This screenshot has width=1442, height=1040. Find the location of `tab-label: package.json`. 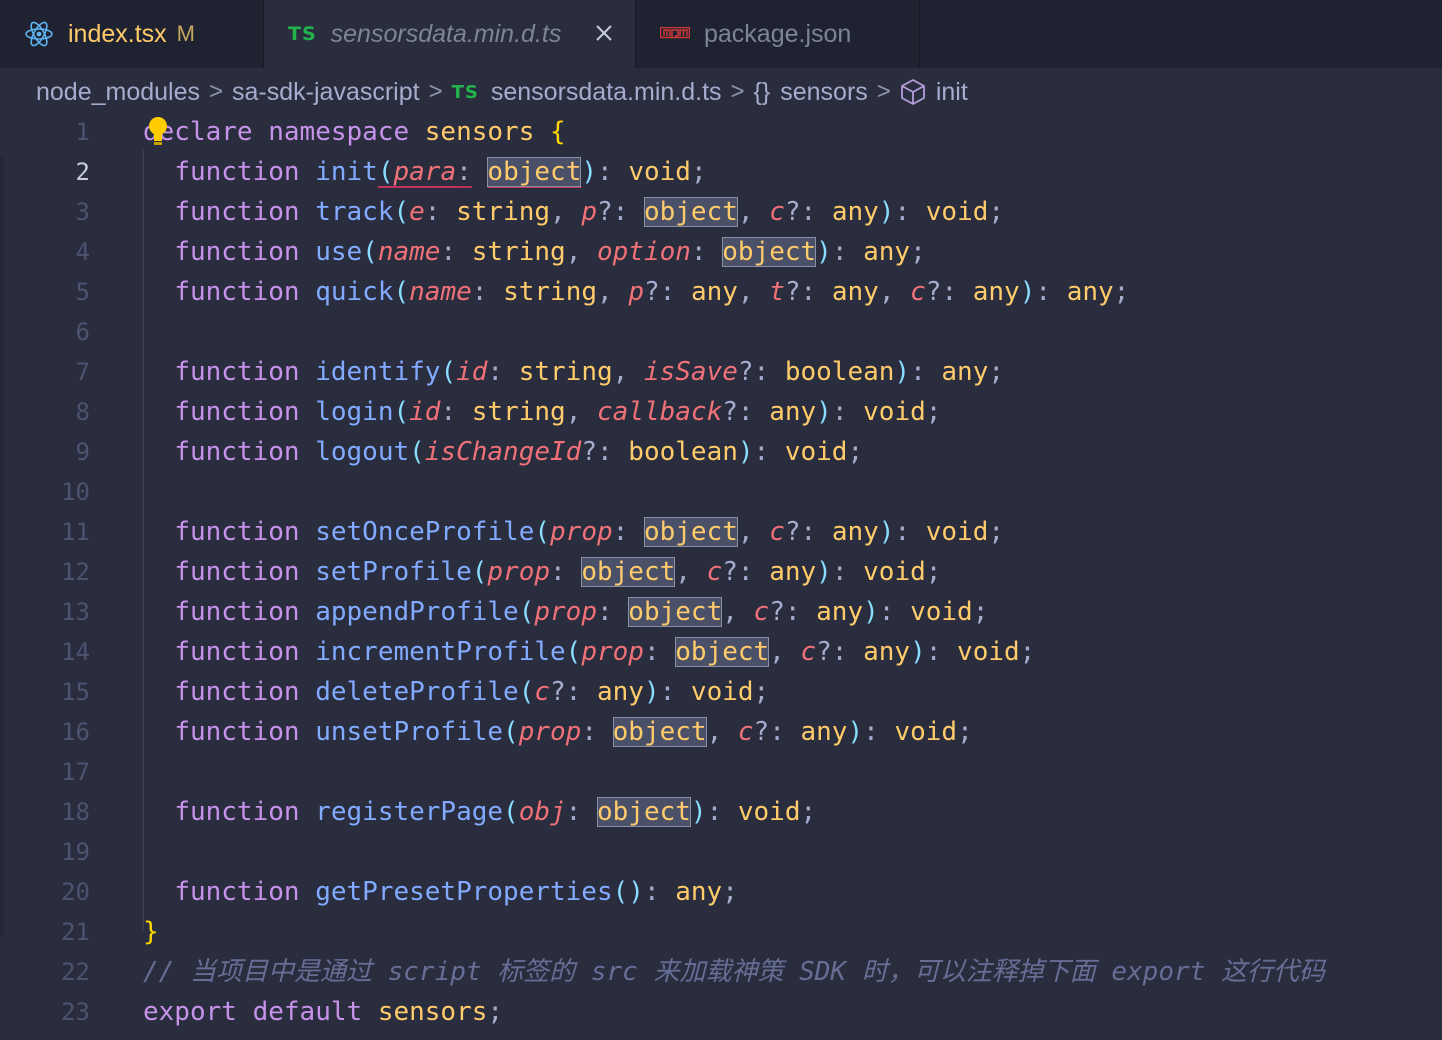

tab-label: package.json is located at coordinates (778, 33).